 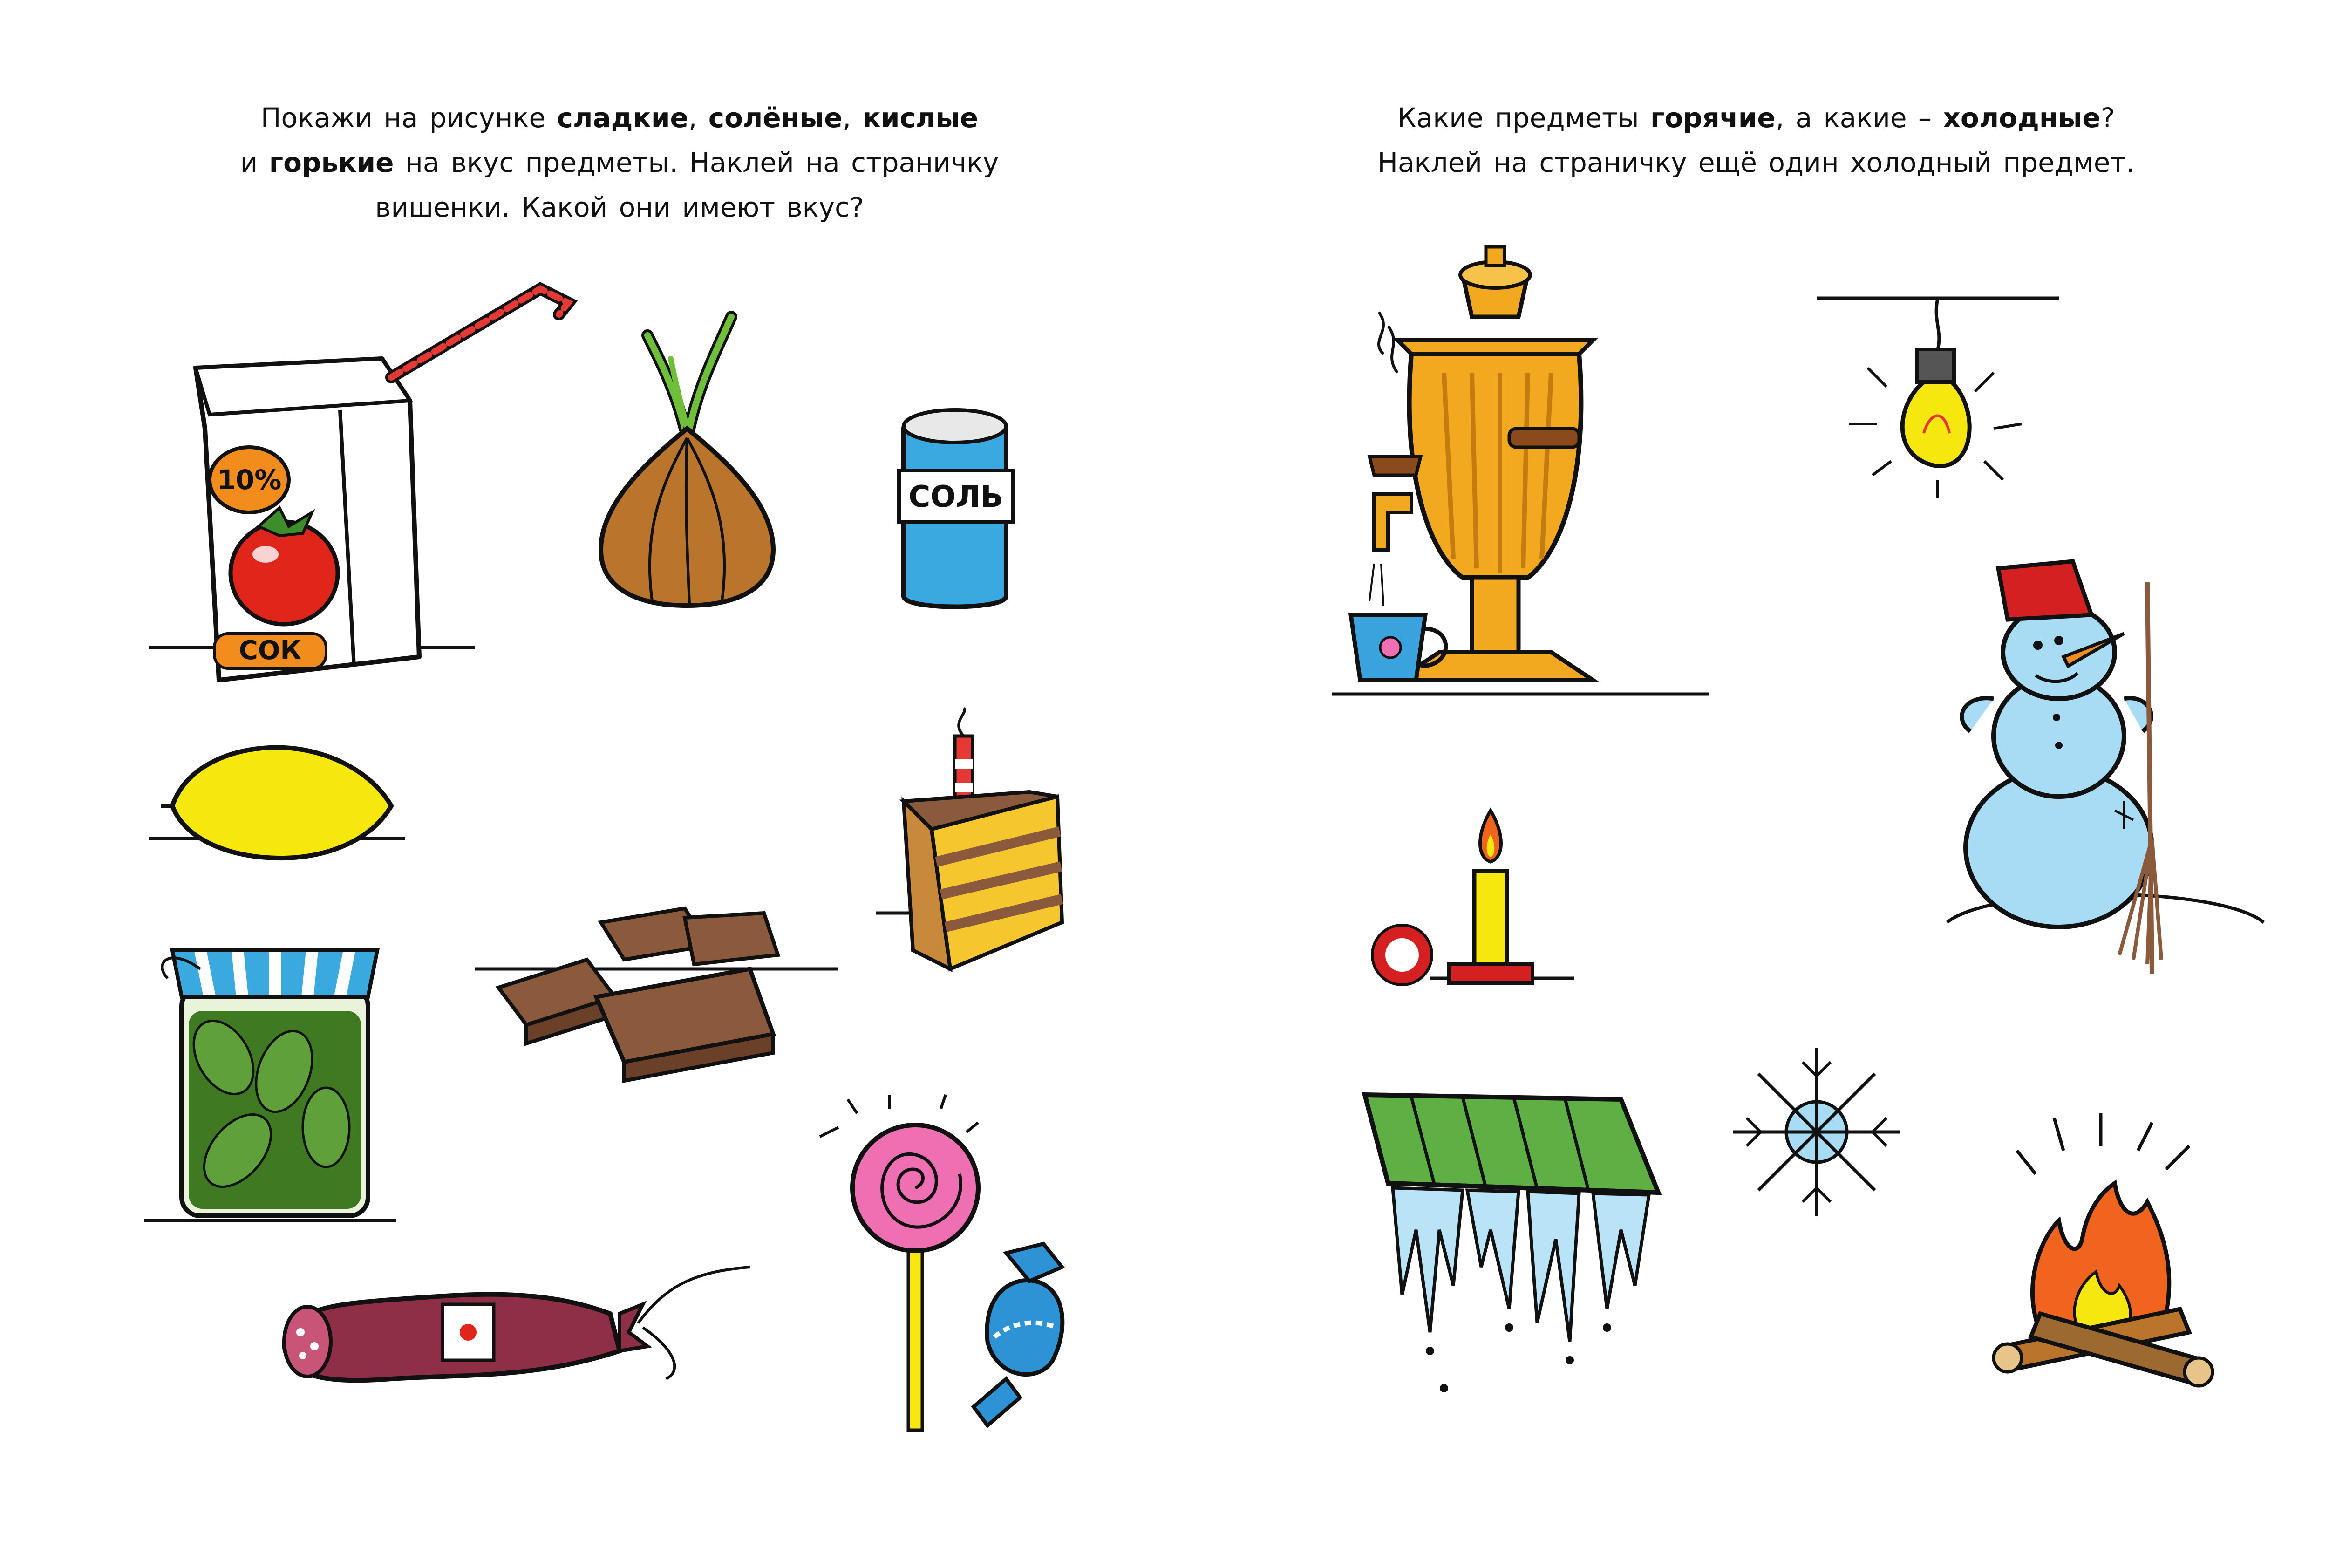 What do you see at coordinates (331, 162) in the screenshot?
I see `keyword-bitter: горькие` at bounding box center [331, 162].